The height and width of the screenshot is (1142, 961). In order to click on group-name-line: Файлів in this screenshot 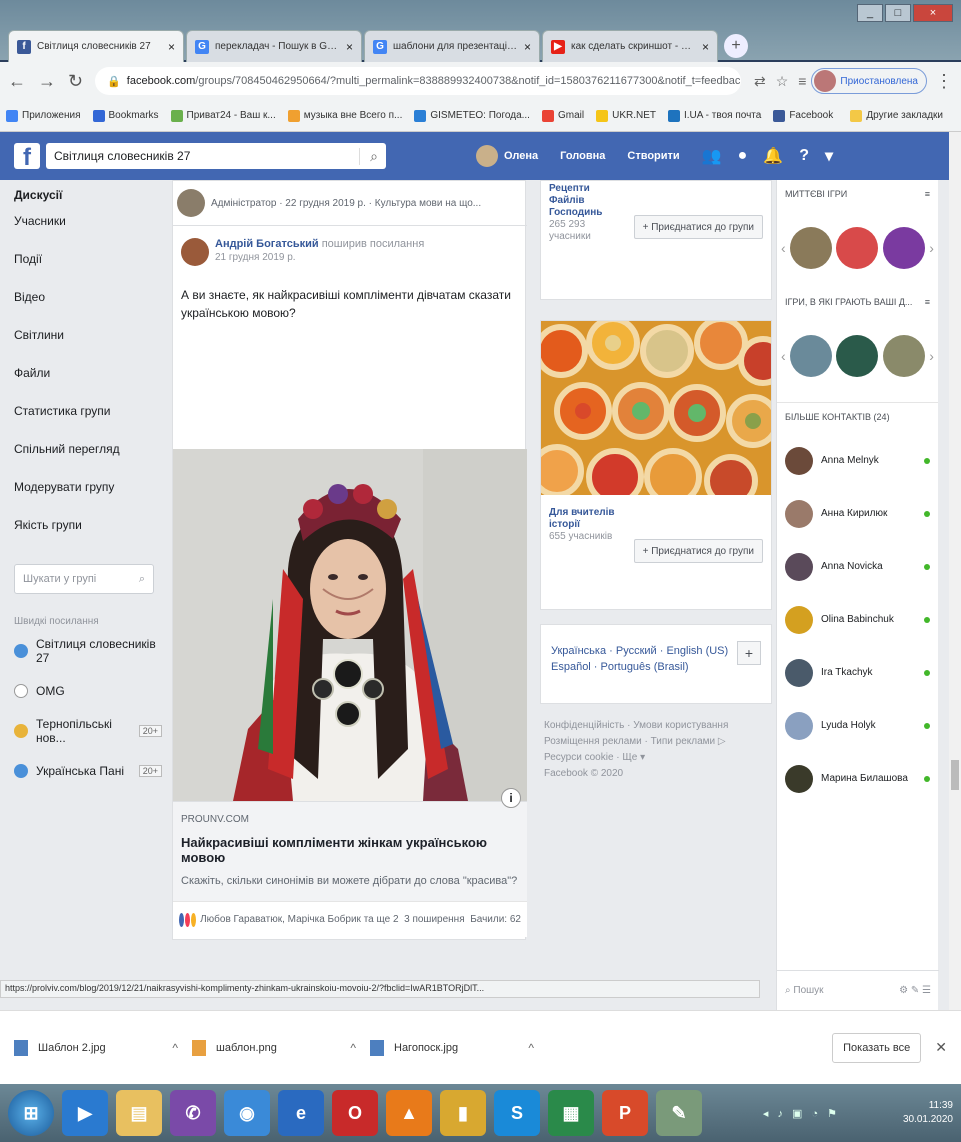, I will do `click(656, 201)`.